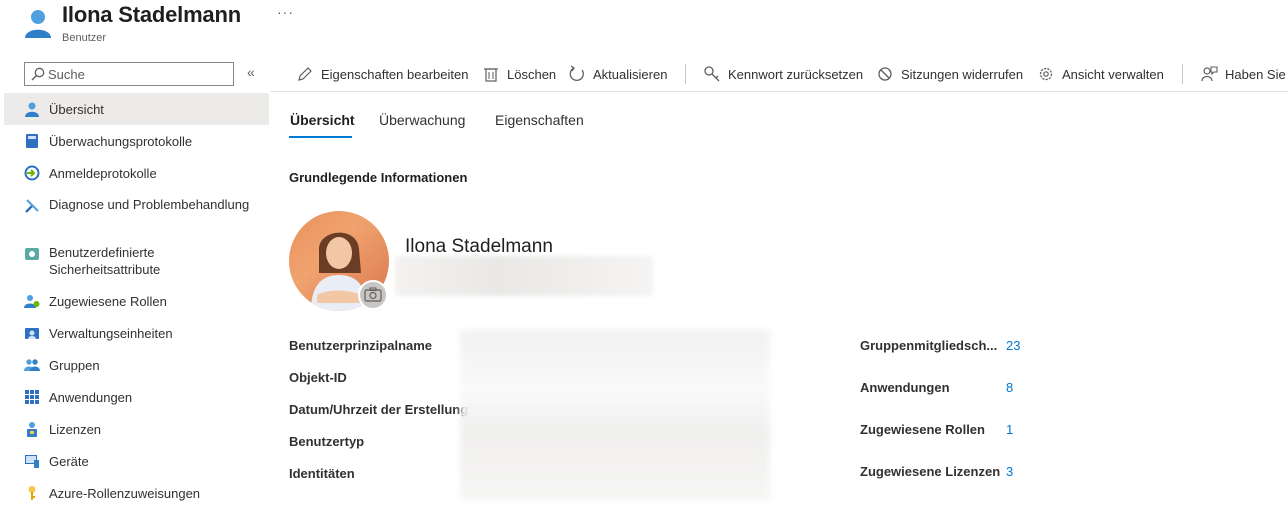 This screenshot has height=507, width=1288. Describe the element at coordinates (76, 109) in the screenshot. I see `sidebar-item-label: Übersicht` at that location.